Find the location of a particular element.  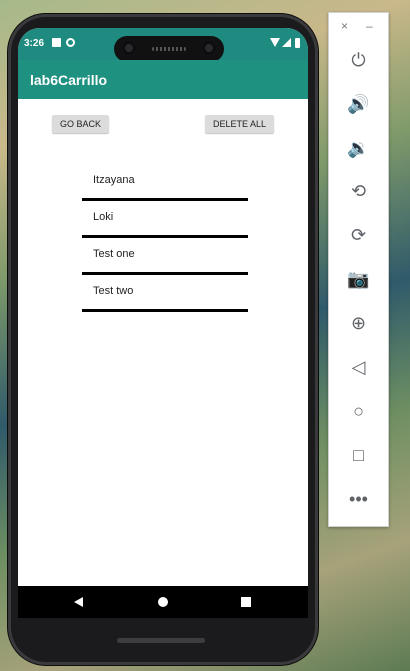

status-time: 3:26 is located at coordinates (34, 43).